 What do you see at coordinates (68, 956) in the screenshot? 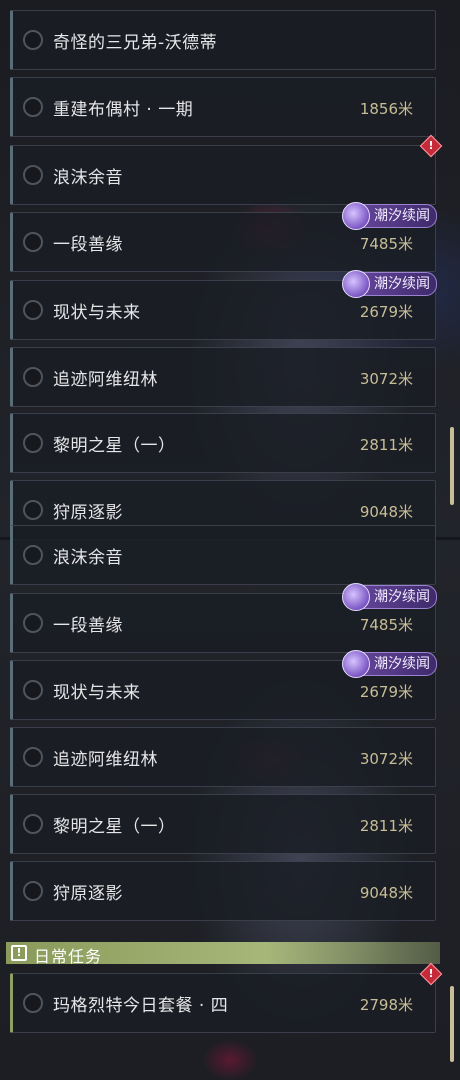
I see `section-title: 日常任务` at bounding box center [68, 956].